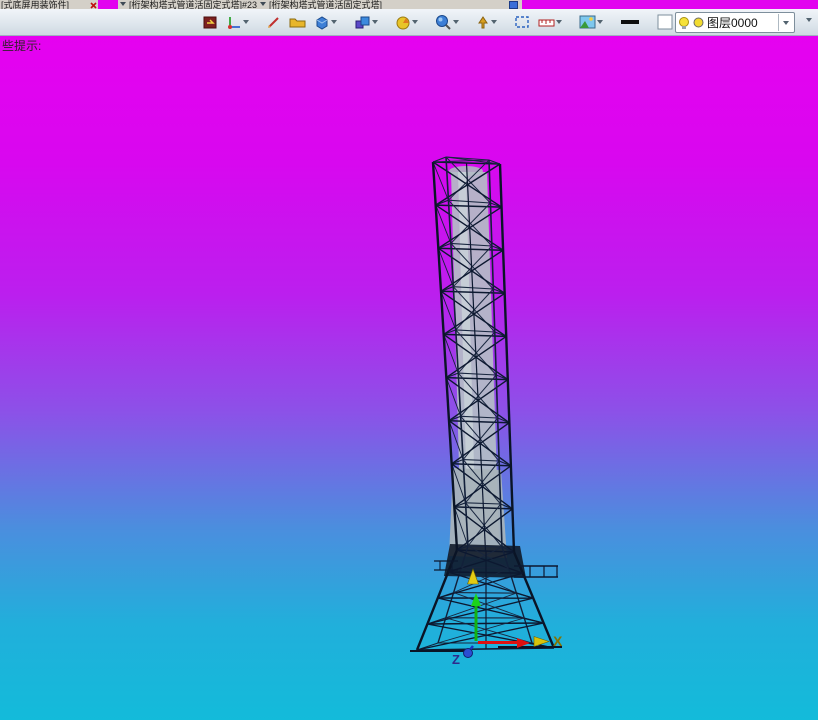 The image size is (818, 720). I want to click on color-swatch-button, so click(665, 22).